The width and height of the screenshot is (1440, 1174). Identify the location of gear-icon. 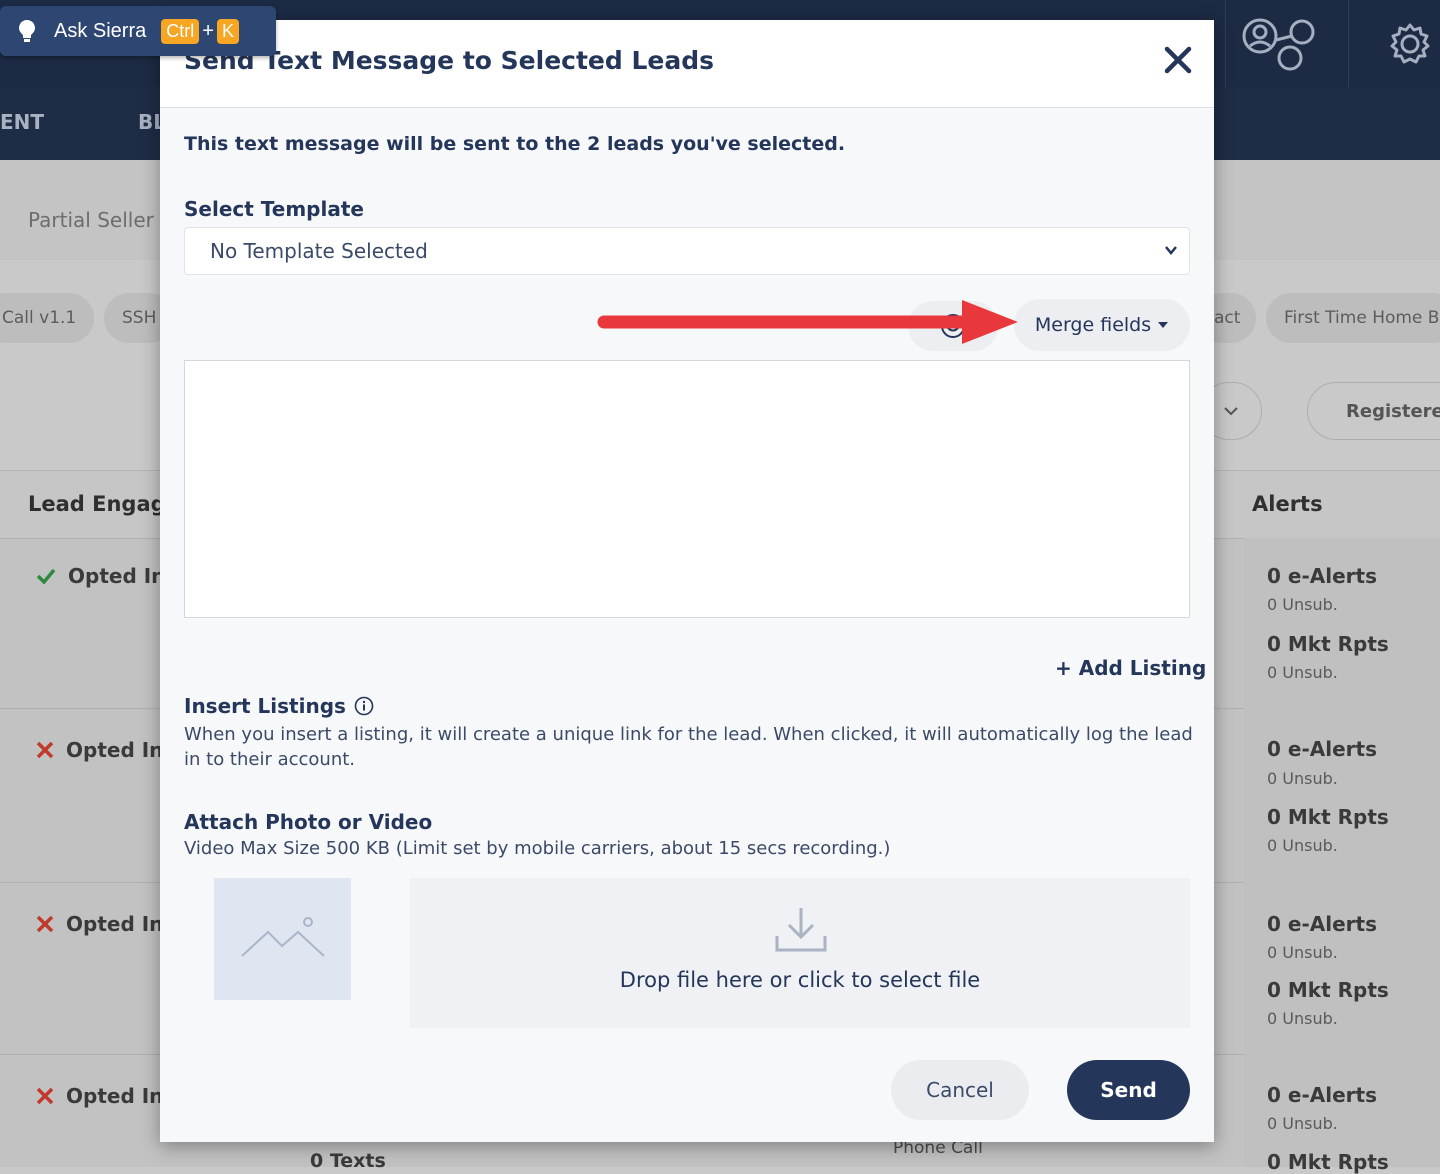
(1405, 44).